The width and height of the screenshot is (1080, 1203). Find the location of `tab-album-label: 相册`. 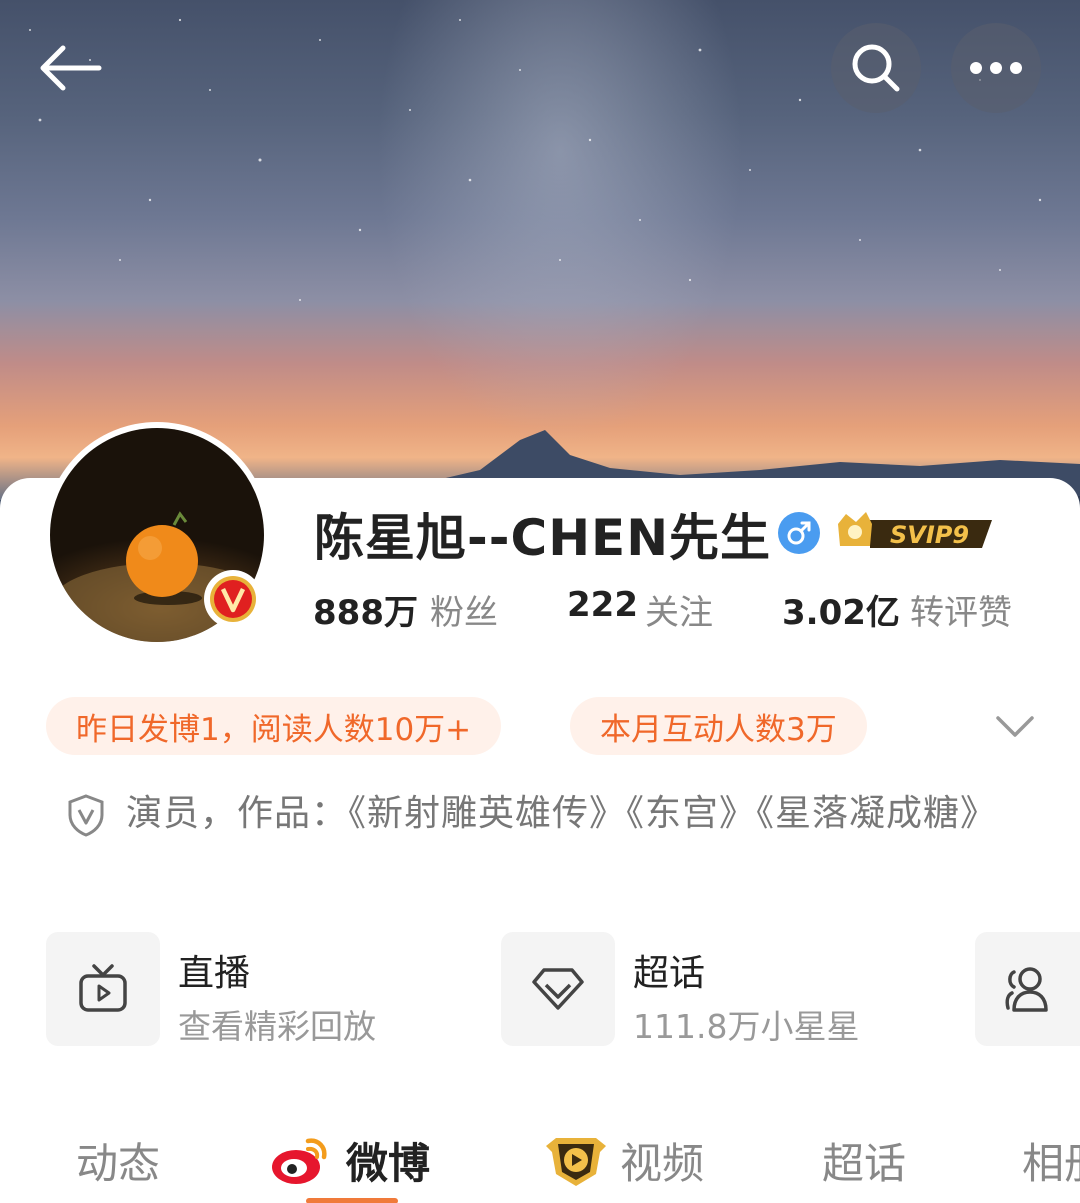

tab-album-label: 相册 is located at coordinates (1051, 1163).